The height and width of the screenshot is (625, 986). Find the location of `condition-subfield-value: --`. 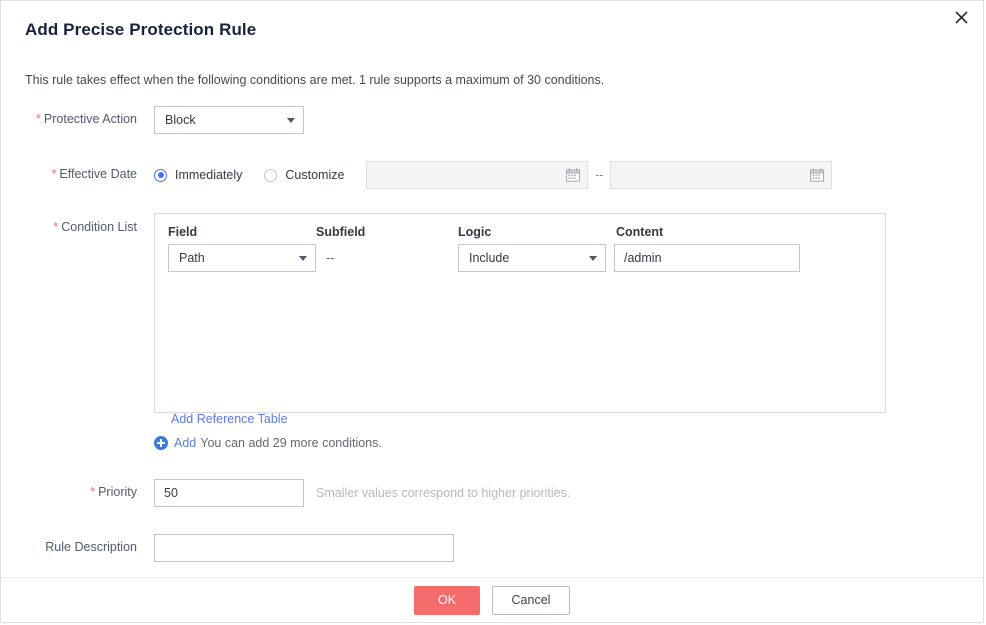

condition-subfield-value: -- is located at coordinates (330, 258).